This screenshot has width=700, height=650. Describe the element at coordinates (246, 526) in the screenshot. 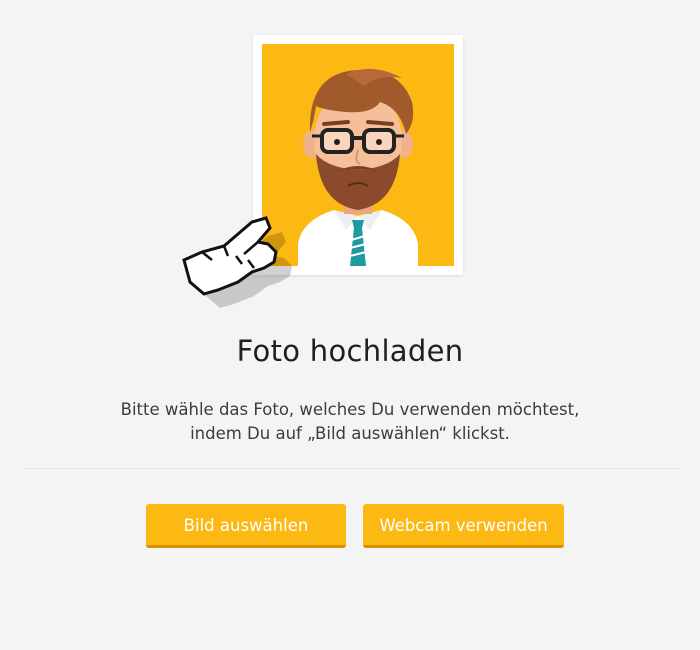

I see `select-image-button: Bild auswählen` at that location.